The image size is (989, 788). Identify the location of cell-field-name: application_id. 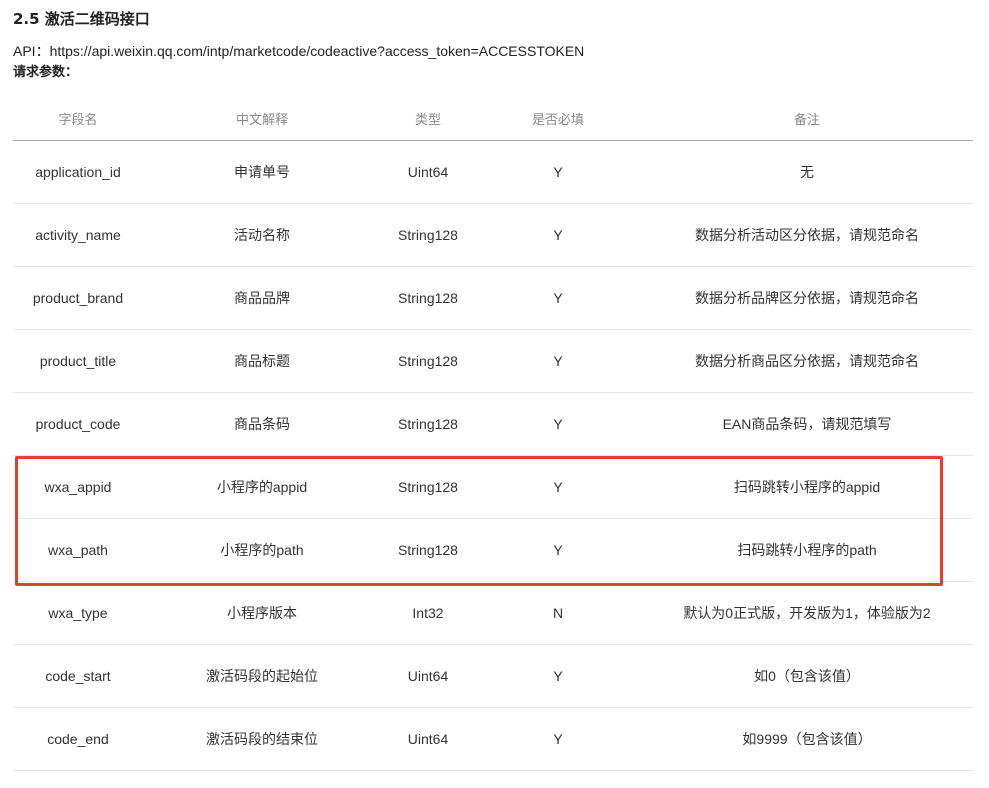
(78, 172).